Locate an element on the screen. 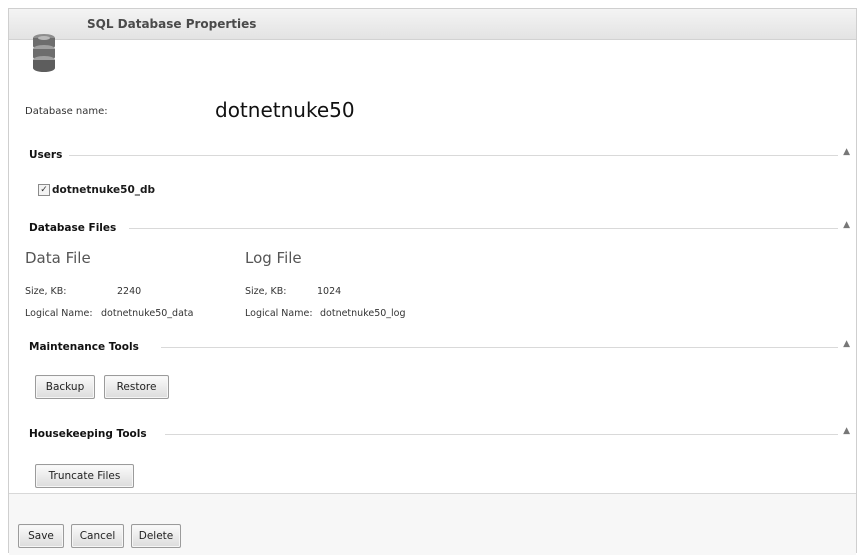 This screenshot has width=861, height=555. housekeeping-section-title: Housekeeping Tools is located at coordinates (90, 434).